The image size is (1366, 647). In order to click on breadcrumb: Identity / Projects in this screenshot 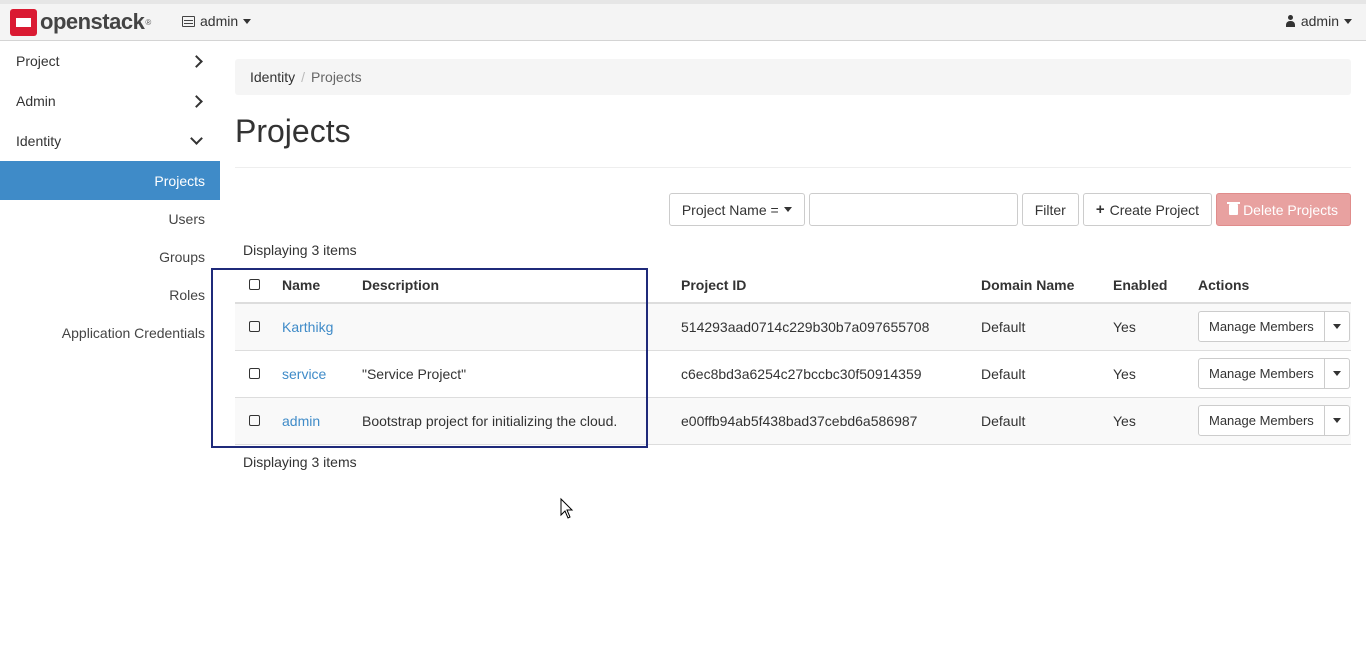, I will do `click(793, 77)`.